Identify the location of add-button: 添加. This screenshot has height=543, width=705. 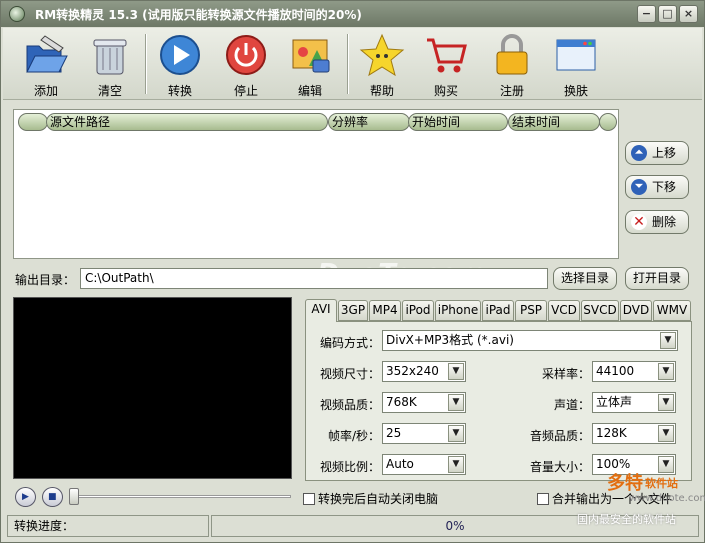
(46, 65).